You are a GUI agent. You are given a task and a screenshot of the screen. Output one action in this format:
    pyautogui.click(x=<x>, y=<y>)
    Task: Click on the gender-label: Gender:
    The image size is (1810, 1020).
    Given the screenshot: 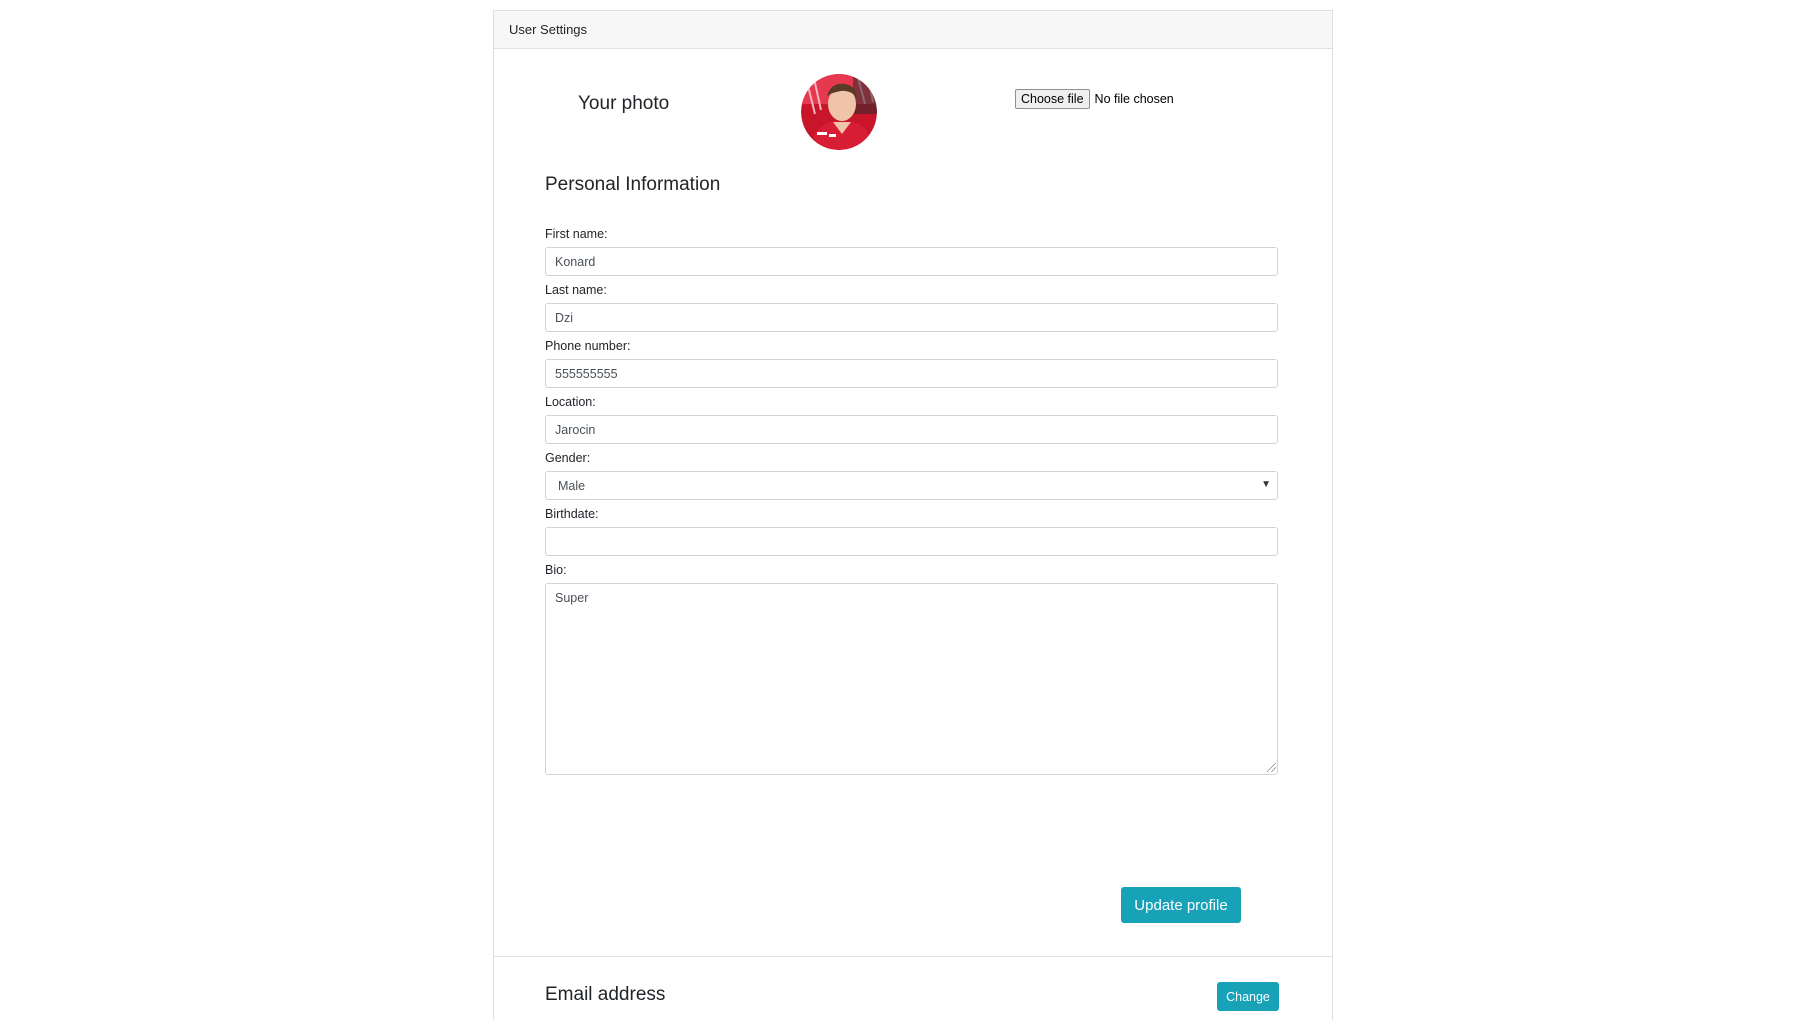 What is the action you would take?
    pyautogui.click(x=568, y=458)
    